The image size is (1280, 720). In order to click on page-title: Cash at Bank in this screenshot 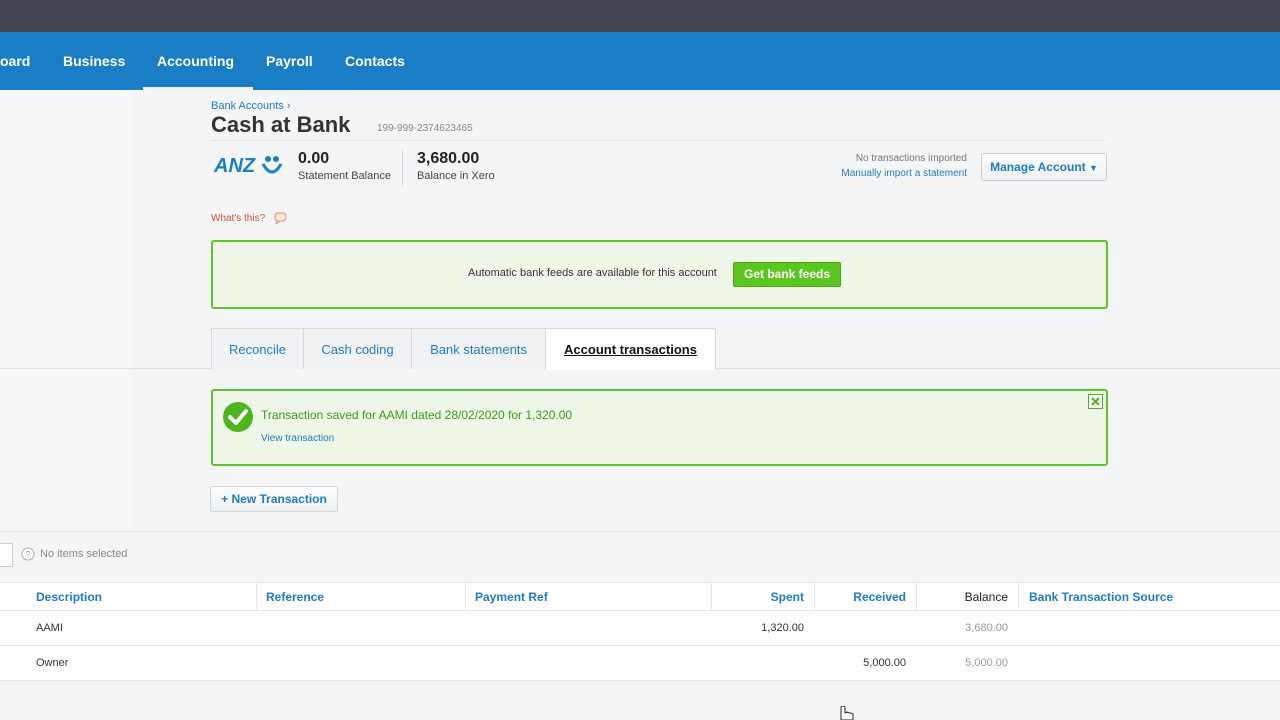, I will do `click(281, 124)`.